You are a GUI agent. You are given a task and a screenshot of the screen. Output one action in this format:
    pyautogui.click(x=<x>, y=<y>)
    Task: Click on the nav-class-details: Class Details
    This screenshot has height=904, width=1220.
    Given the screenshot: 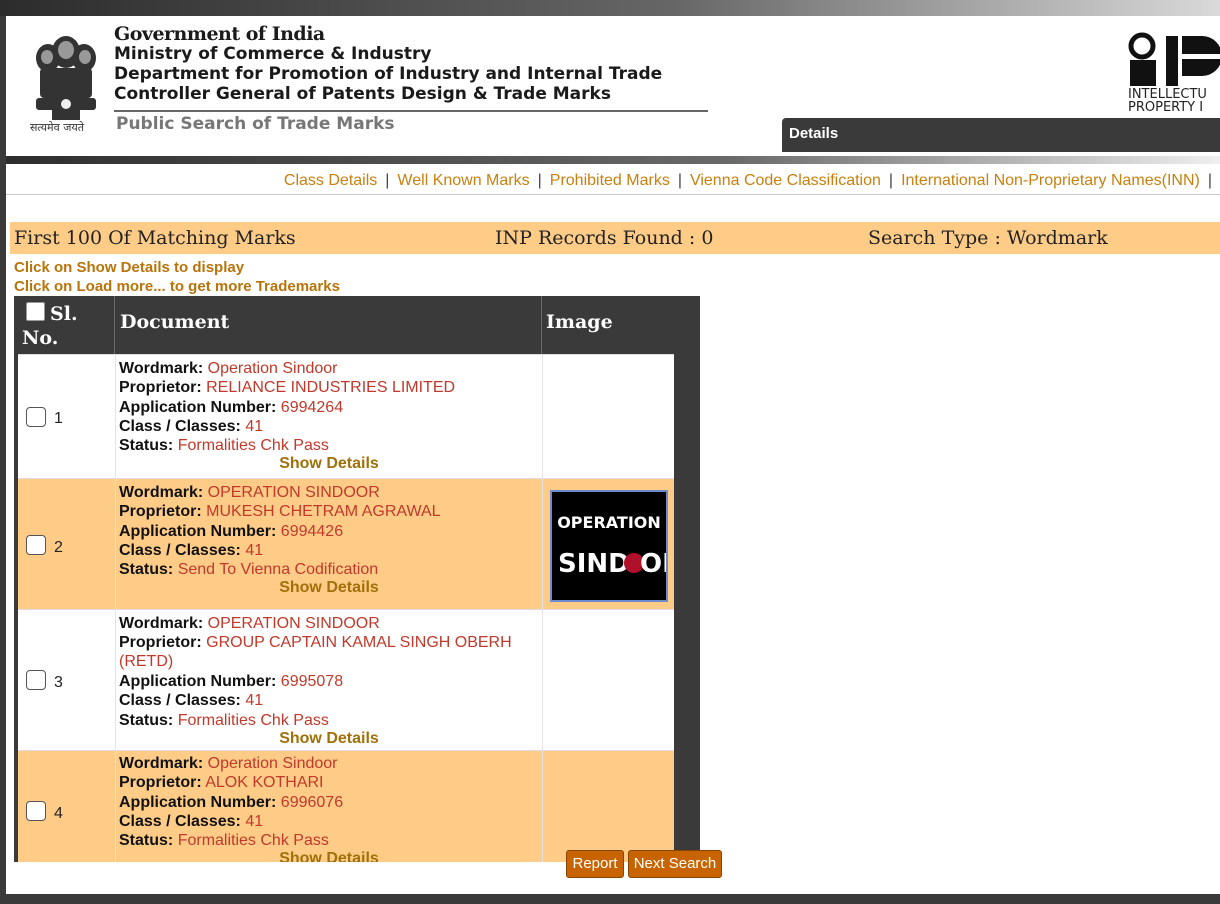 What is the action you would take?
    pyautogui.click(x=330, y=180)
    